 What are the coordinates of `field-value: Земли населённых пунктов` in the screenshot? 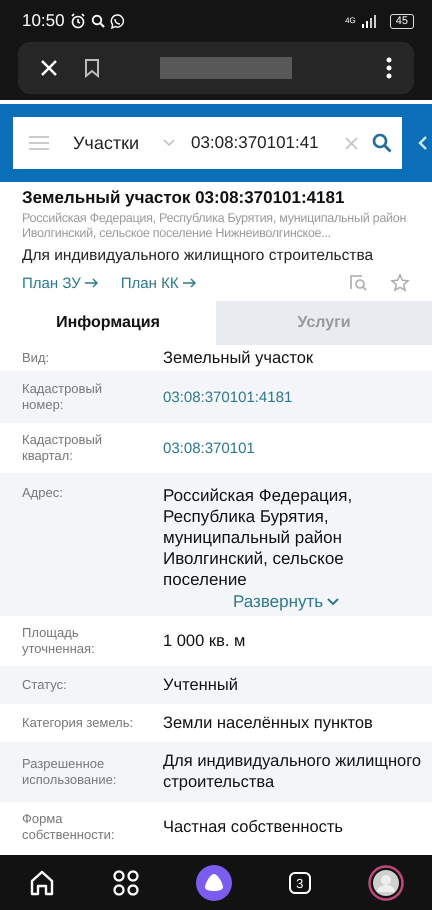 It's located at (268, 723).